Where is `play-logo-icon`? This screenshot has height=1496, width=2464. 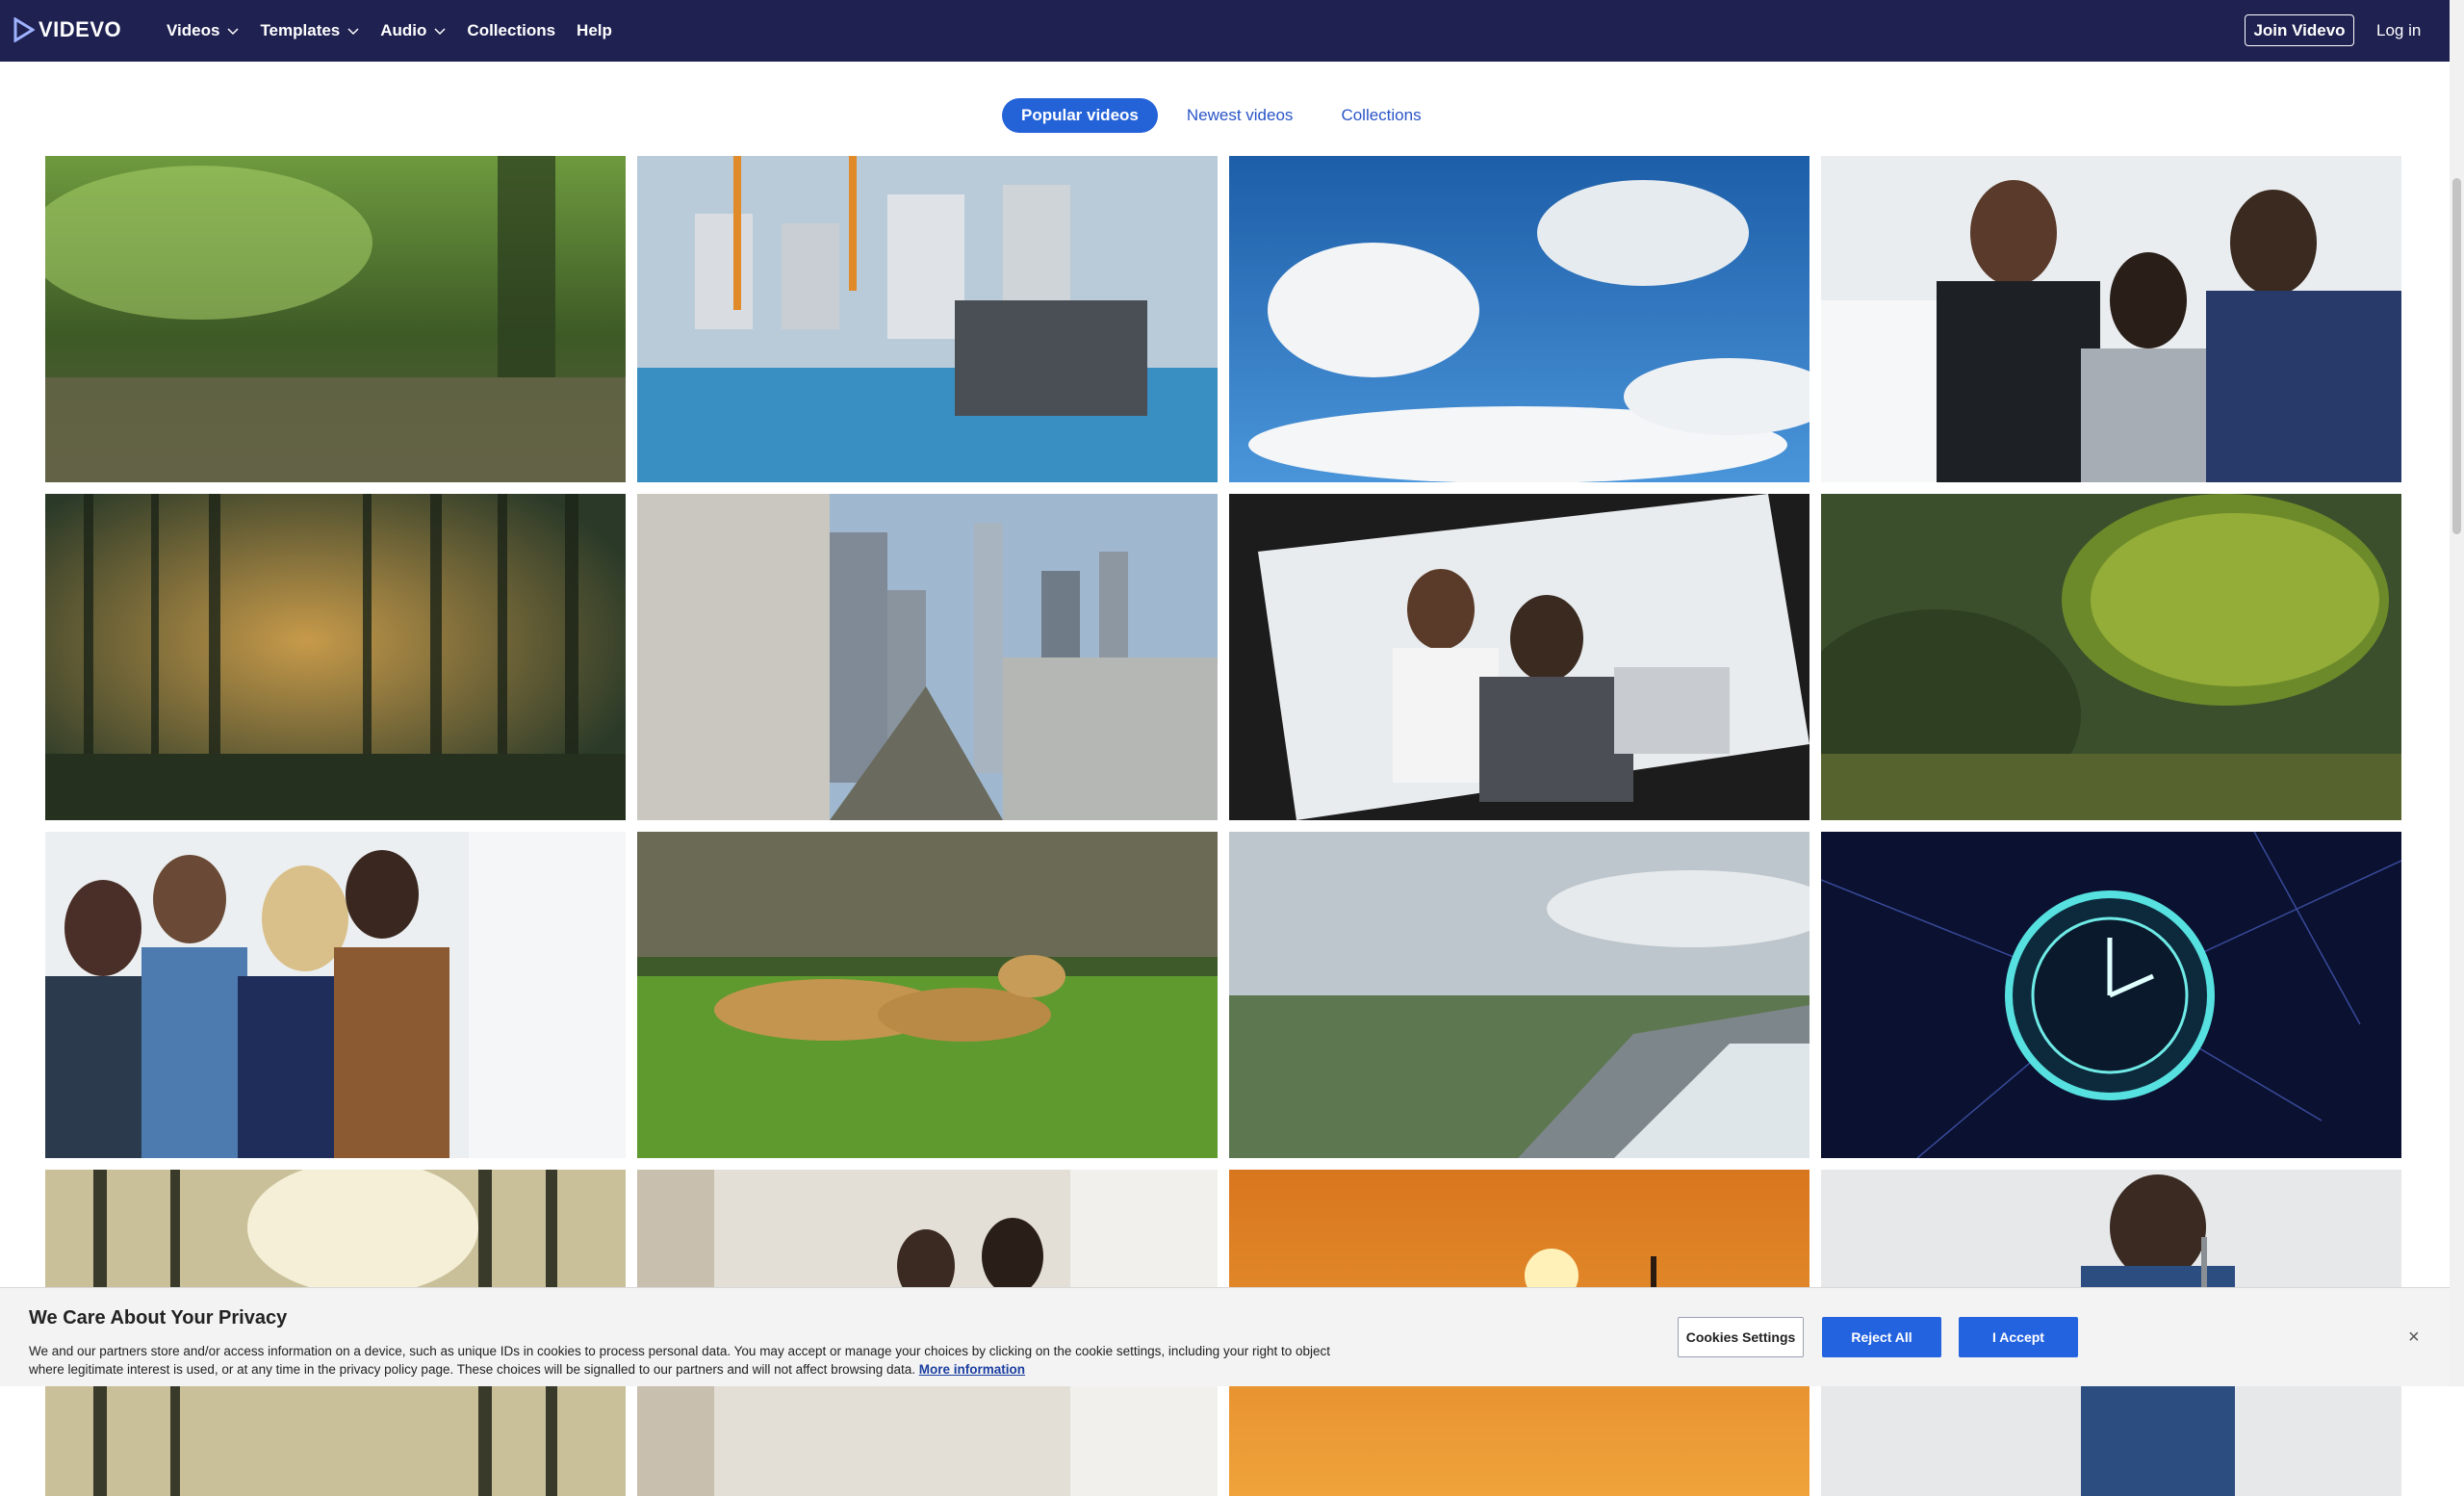
play-logo-icon is located at coordinates (24, 29).